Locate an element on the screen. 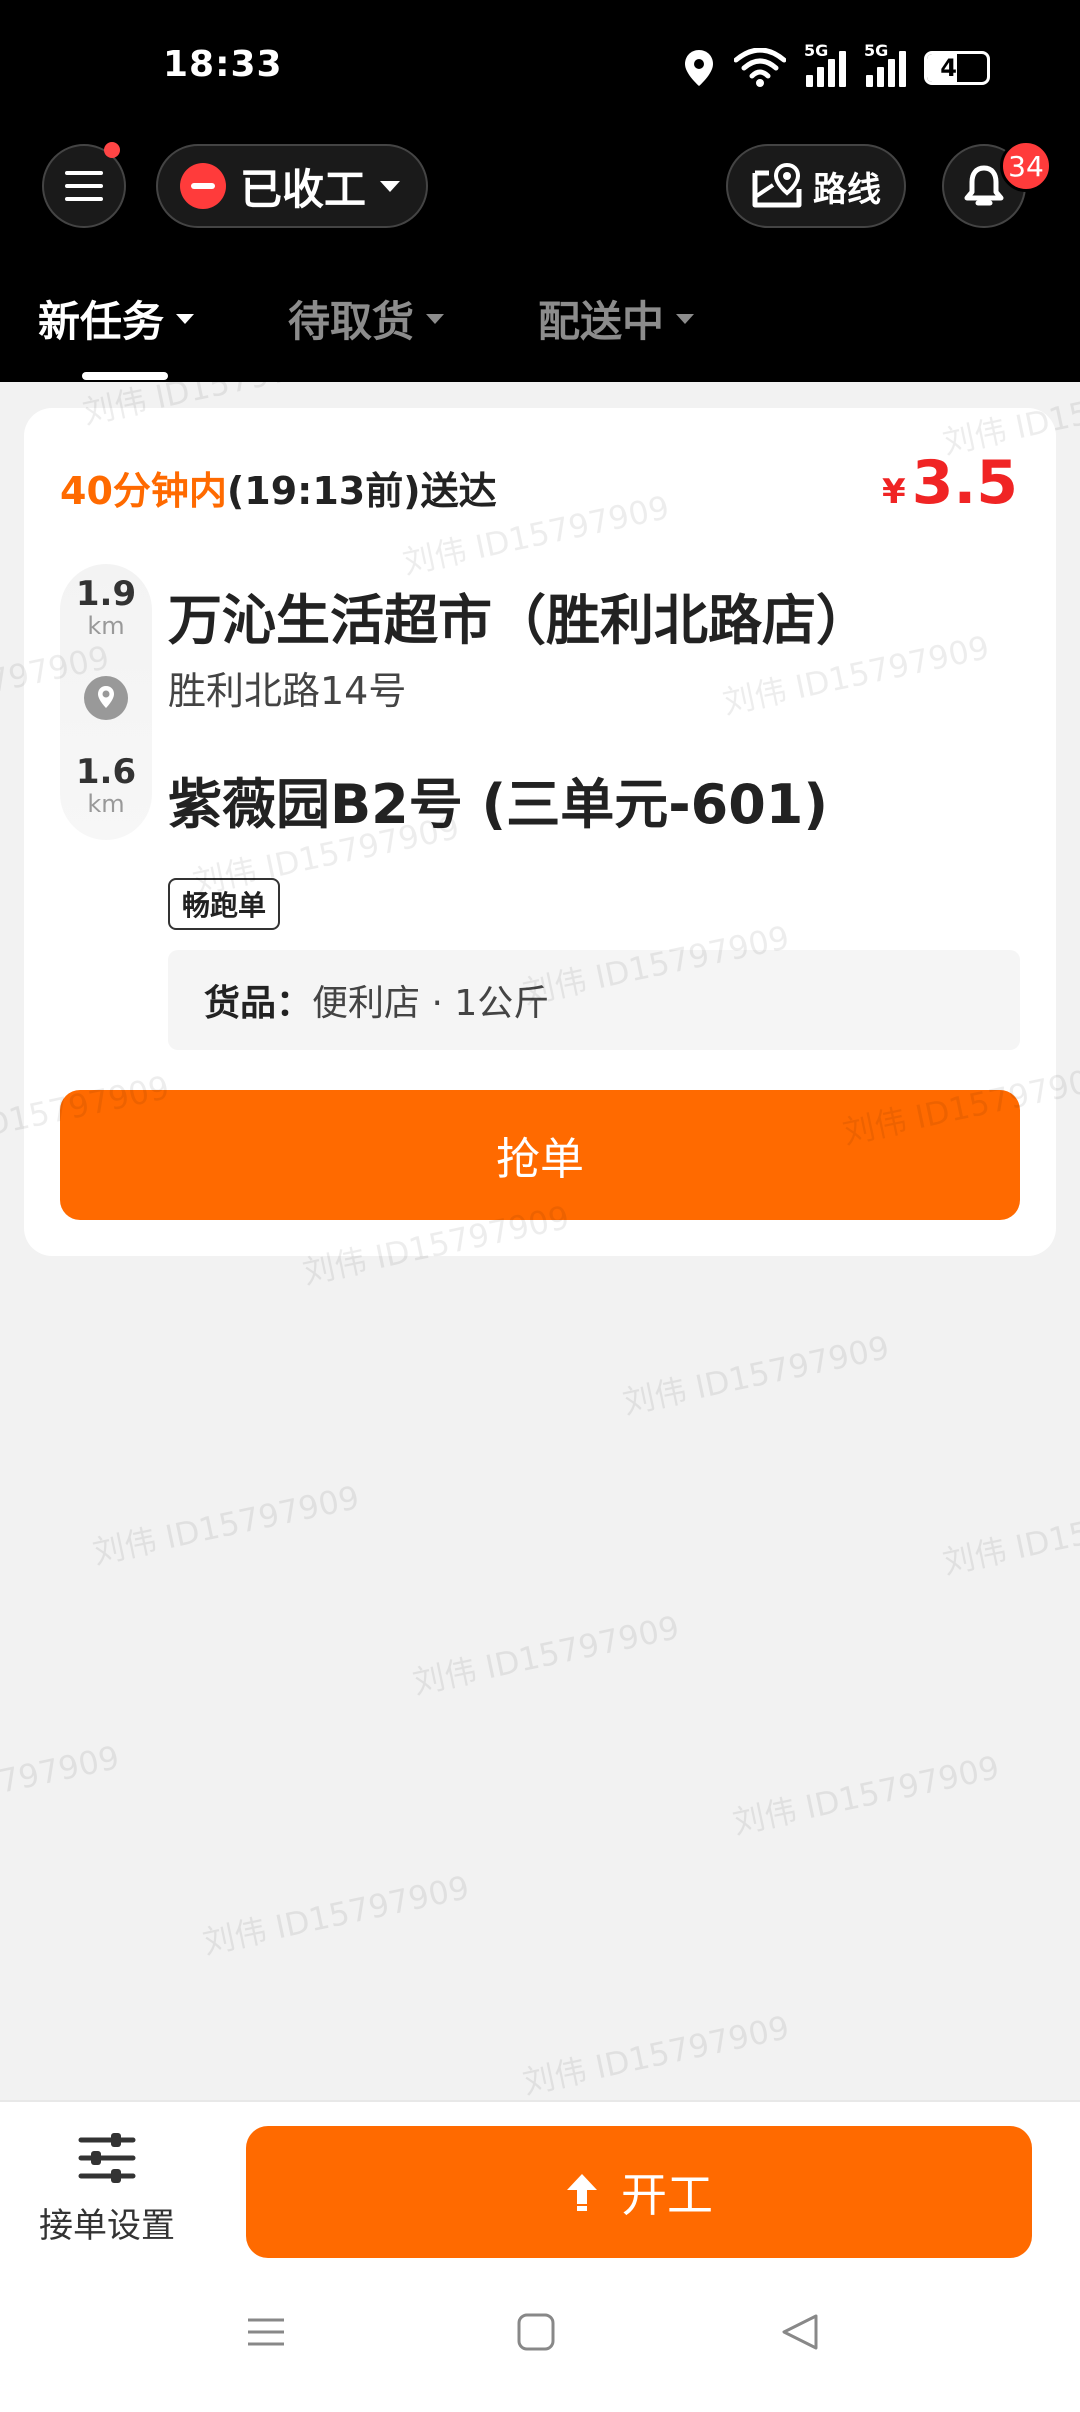 This screenshot has width=1080, height=2412. notification-button: 34 is located at coordinates (997, 184).